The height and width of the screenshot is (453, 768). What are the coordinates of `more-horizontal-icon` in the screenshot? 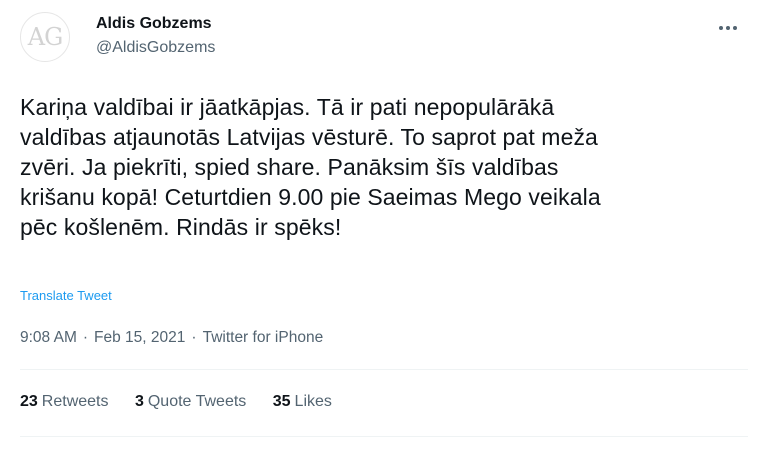 It's located at (728, 28).